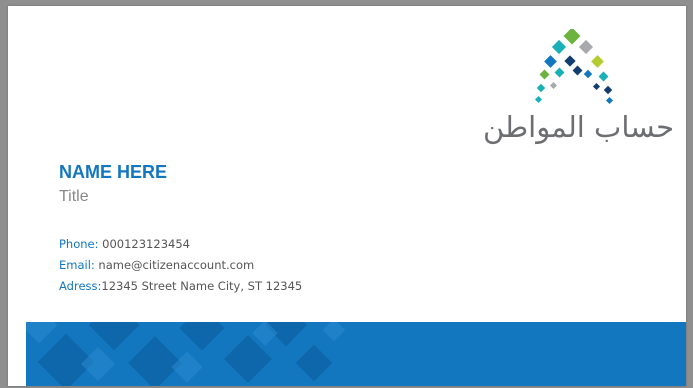  What do you see at coordinates (174, 265) in the screenshot?
I see `email-value: name@citizenaccount.com` at bounding box center [174, 265].